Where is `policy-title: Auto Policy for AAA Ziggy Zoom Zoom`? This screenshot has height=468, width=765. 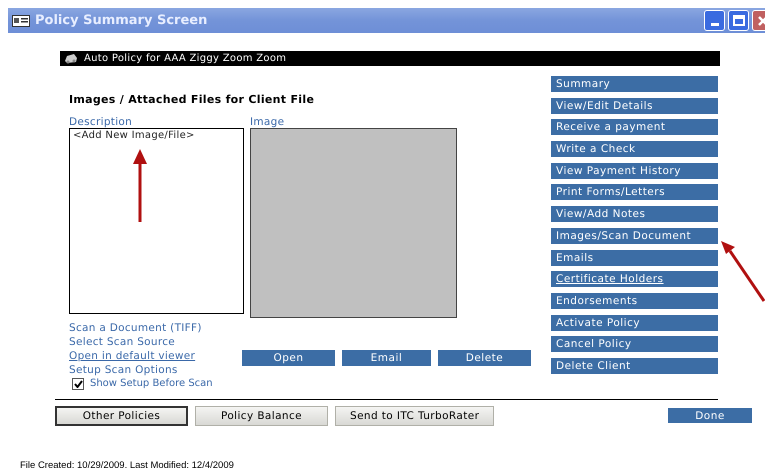 policy-title: Auto Policy for AAA Ziggy Zoom Zoom is located at coordinates (185, 58).